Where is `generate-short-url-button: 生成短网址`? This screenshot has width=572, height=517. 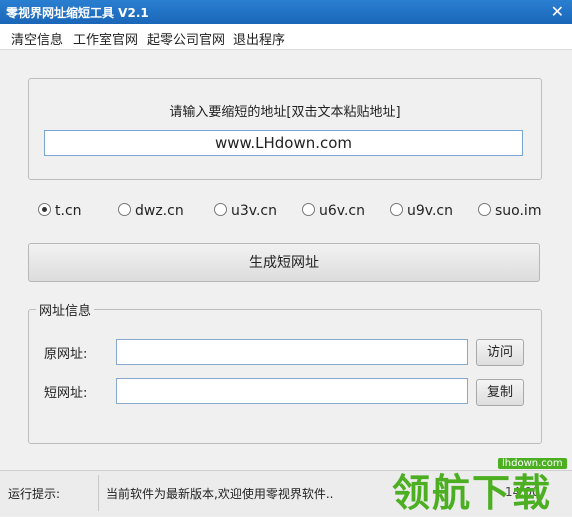
generate-short-url-button: 生成短网址 is located at coordinates (284, 262).